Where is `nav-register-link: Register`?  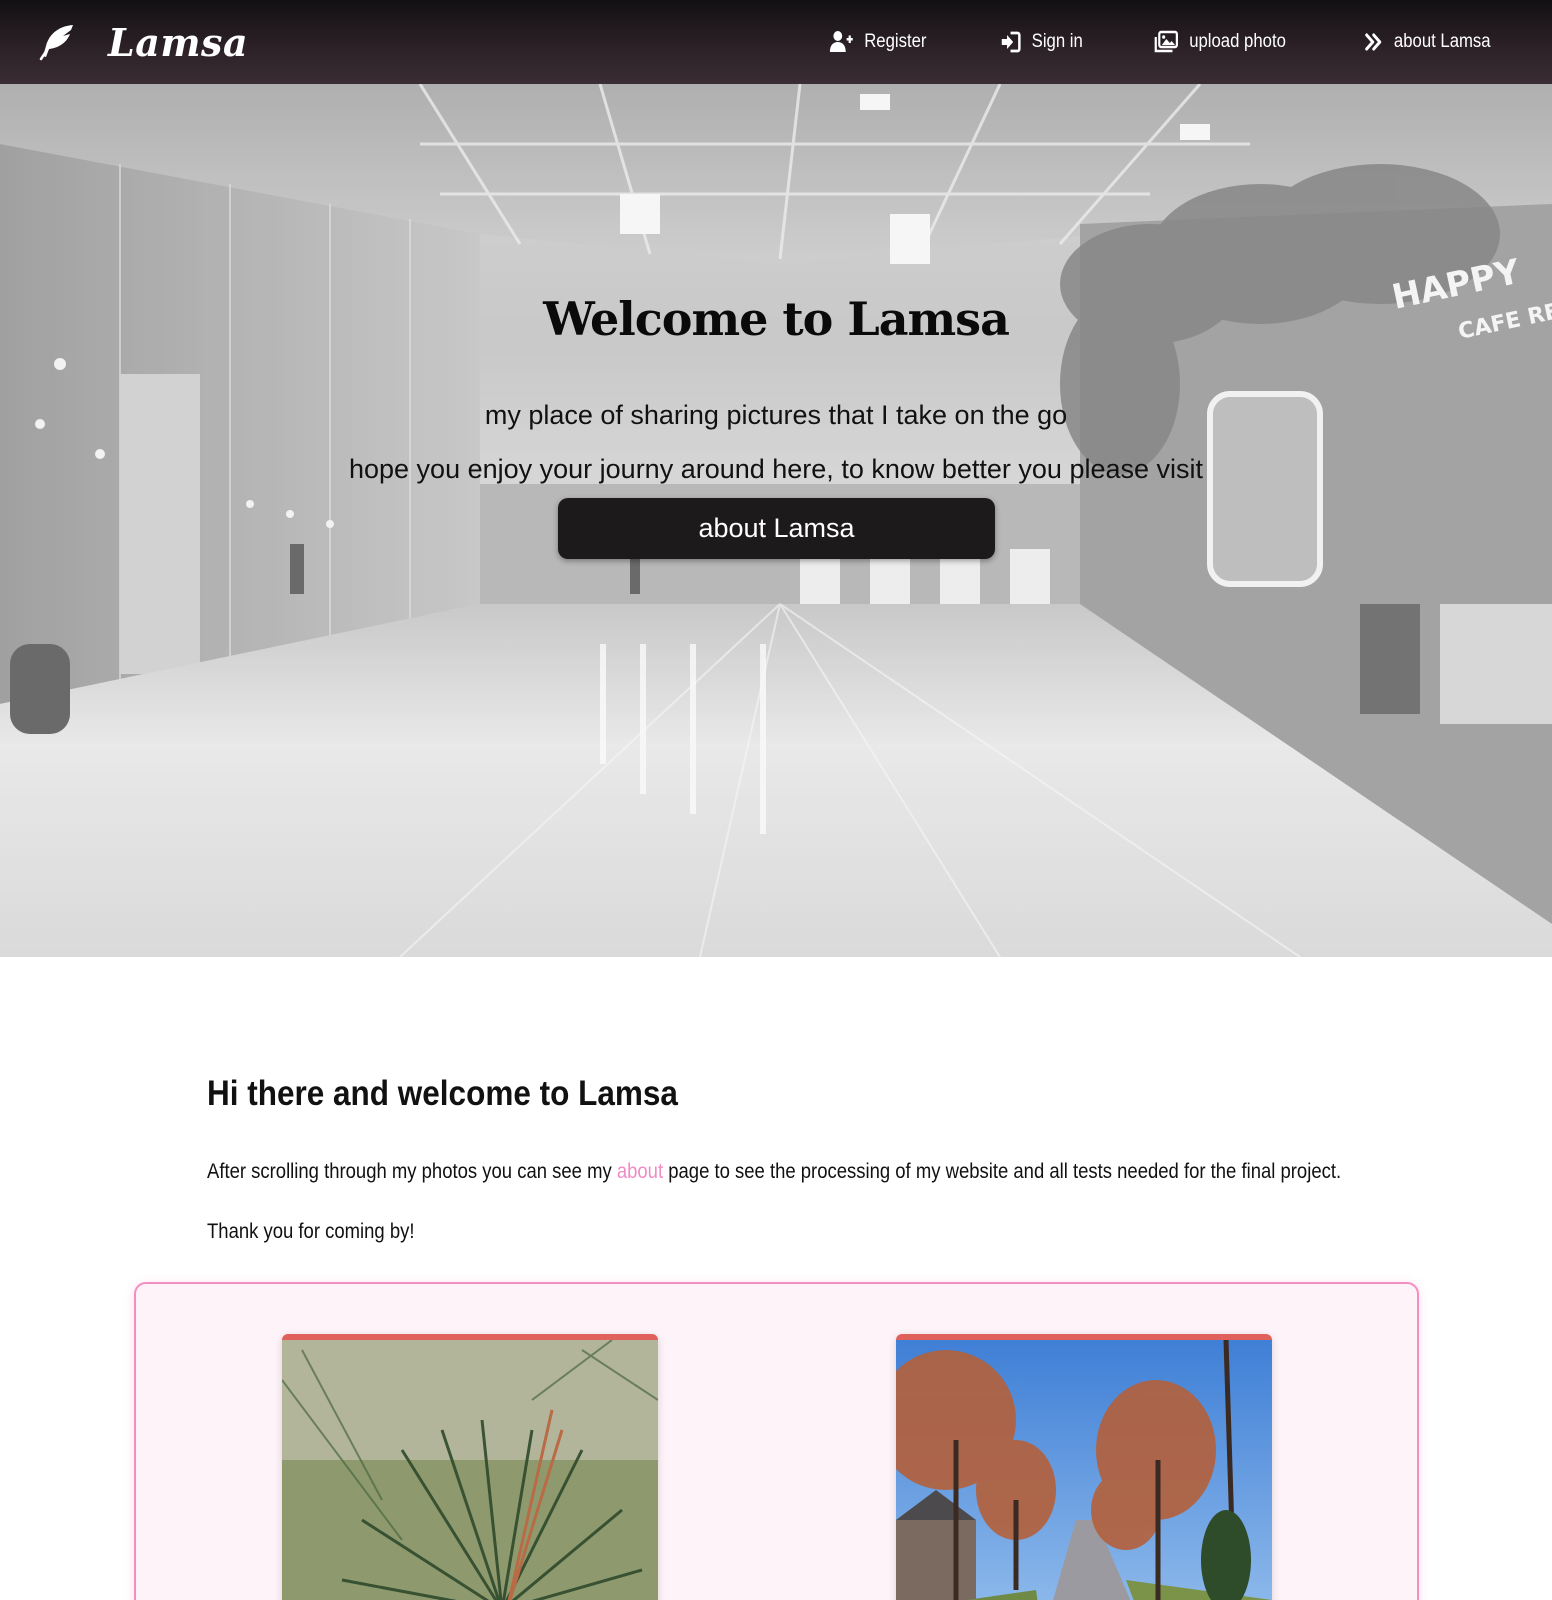 nav-register-link: Register is located at coordinates (878, 42).